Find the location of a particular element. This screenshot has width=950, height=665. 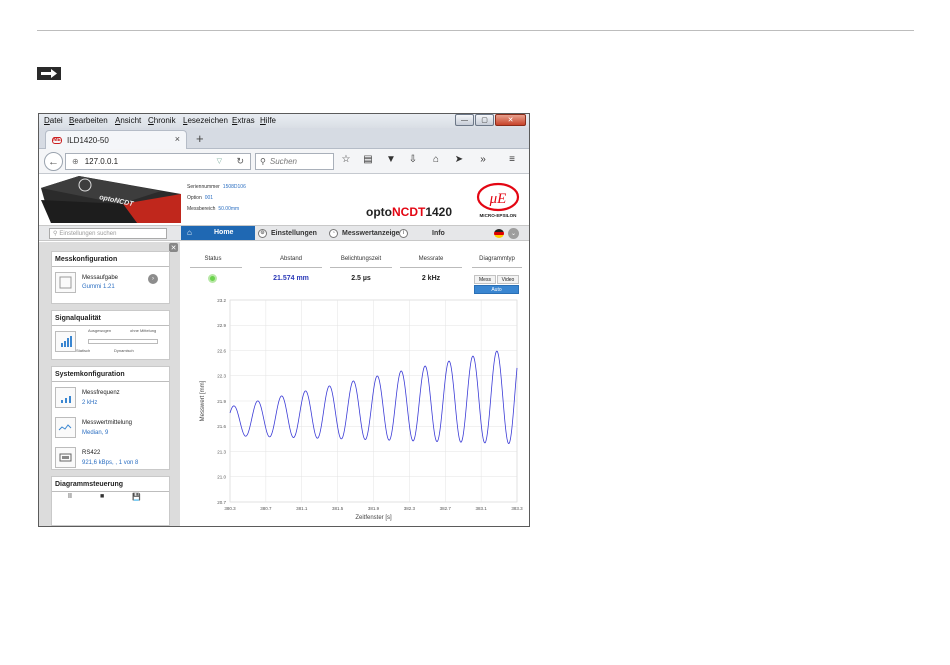

chevron-right-icon: › is located at coordinates (153, 279).